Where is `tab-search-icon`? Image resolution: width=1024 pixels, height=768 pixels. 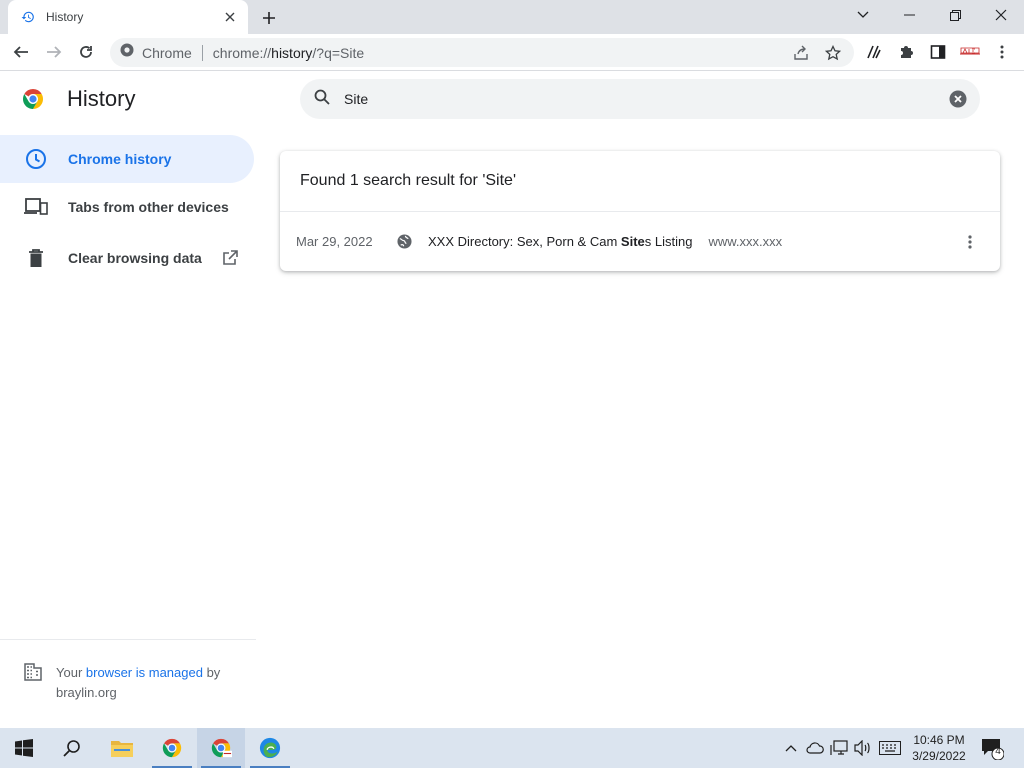 tab-search-icon is located at coordinates (863, 15).